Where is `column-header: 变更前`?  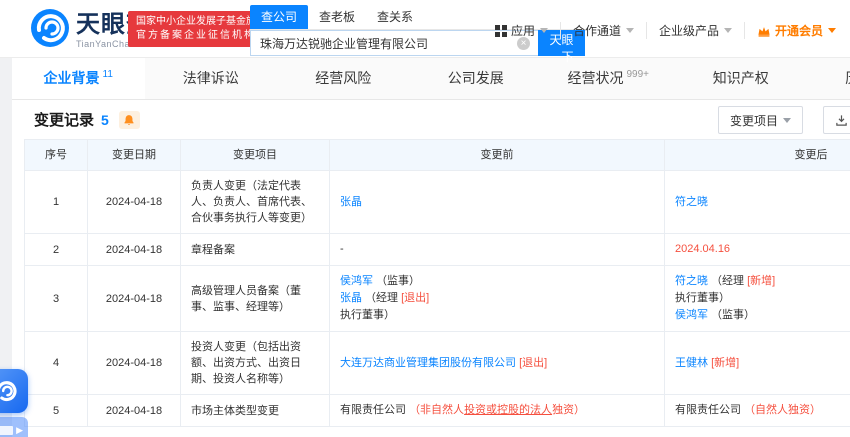
column-header: 变更前 is located at coordinates (497, 155).